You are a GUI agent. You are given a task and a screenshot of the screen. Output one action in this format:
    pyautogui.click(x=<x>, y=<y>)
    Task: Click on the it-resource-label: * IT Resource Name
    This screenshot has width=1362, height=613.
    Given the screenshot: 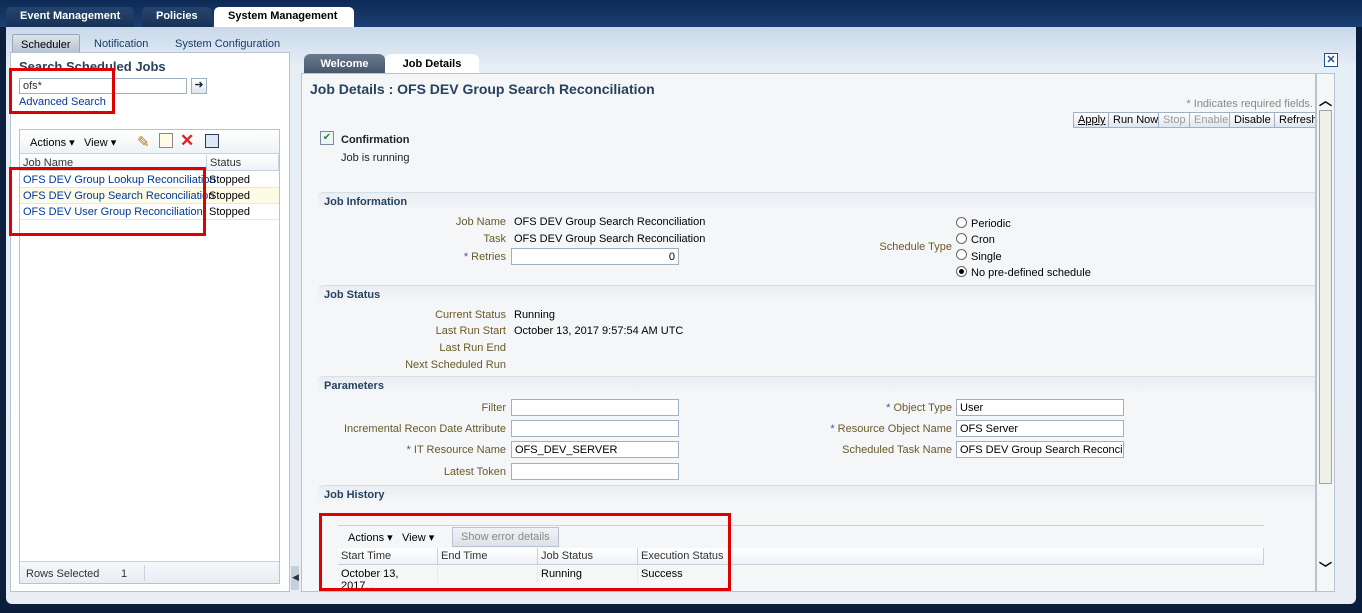 What is the action you would take?
    pyautogui.click(x=456, y=450)
    